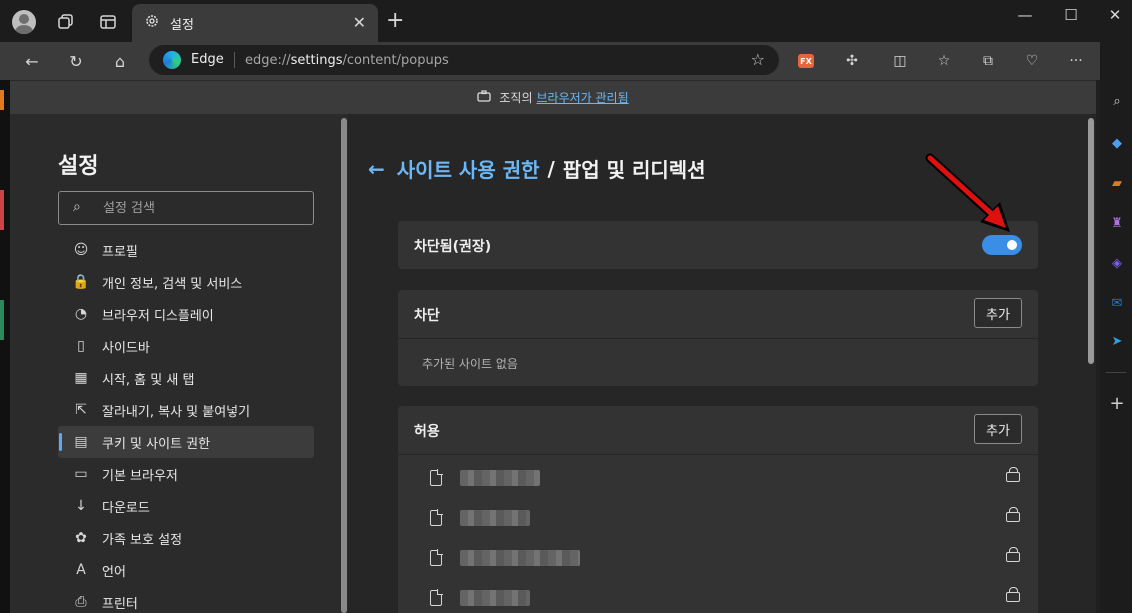 This screenshot has height=613, width=1132. Describe the element at coordinates (120, 604) in the screenshot. I see `sidebar-item-label: 프린터` at that location.